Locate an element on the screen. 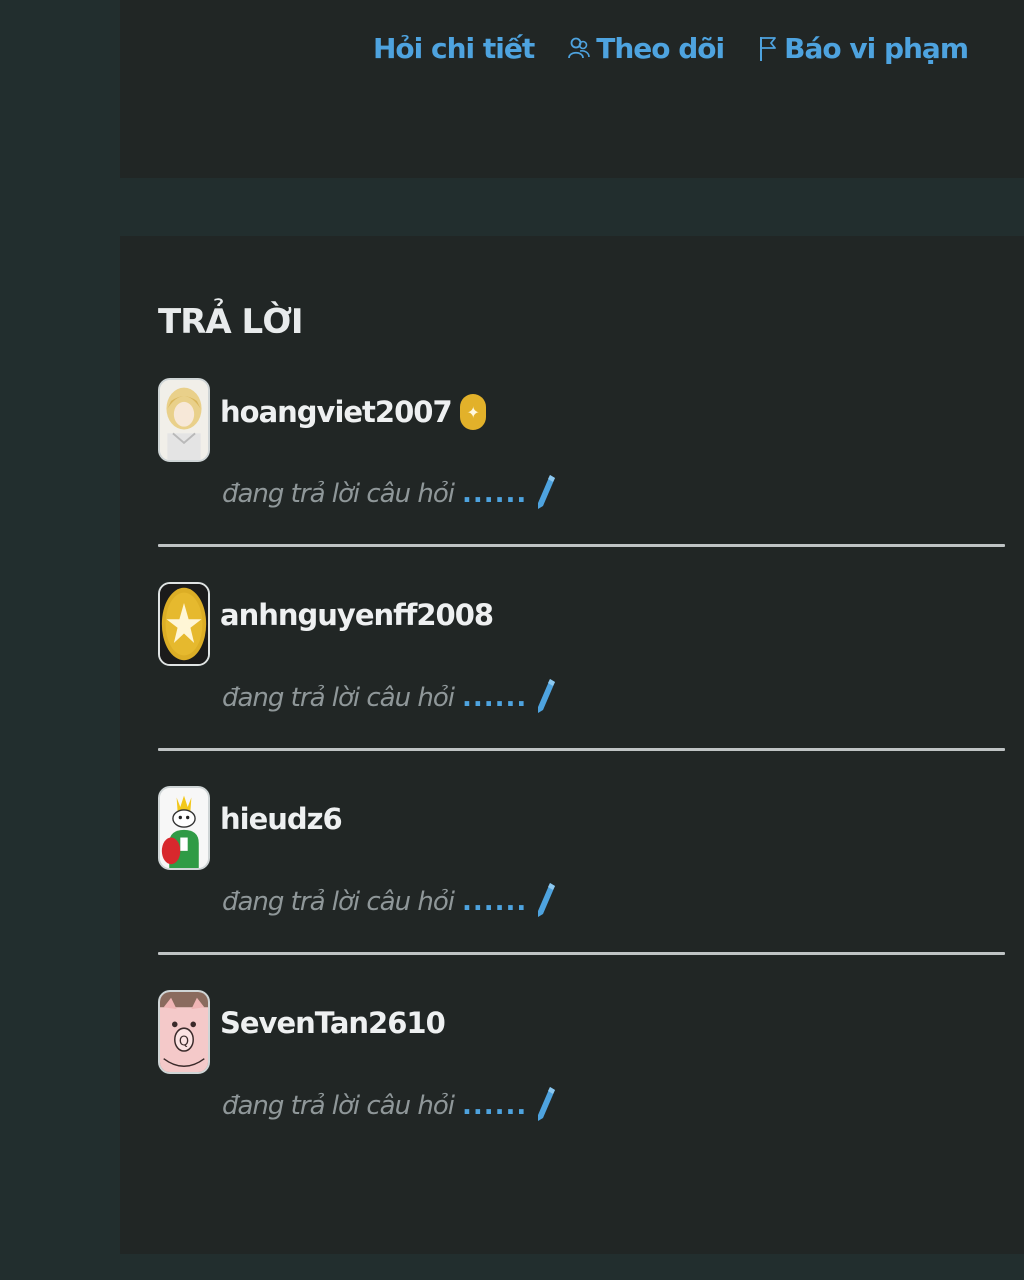 Image resolution: width=1024 pixels, height=1280 pixels. username-text: hoangviet2007 is located at coordinates (336, 412).